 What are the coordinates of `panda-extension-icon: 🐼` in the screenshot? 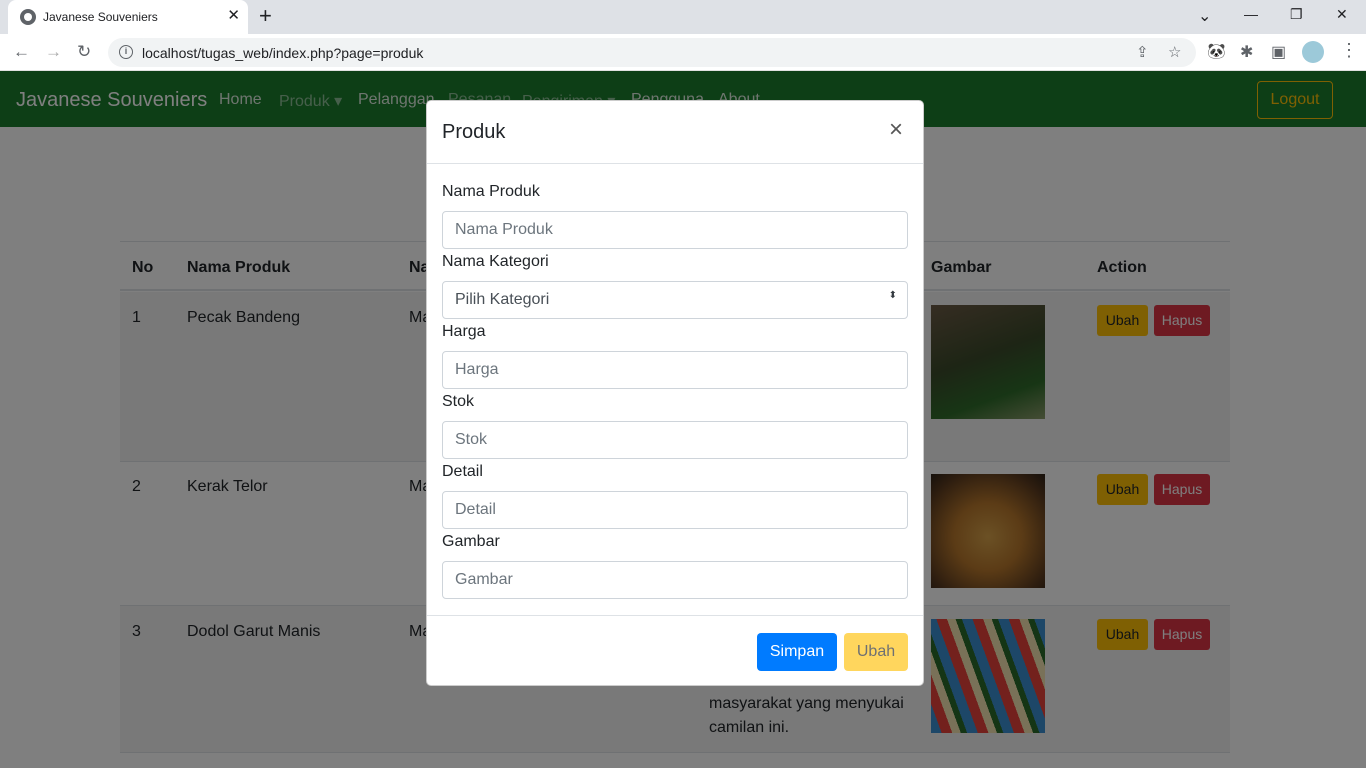 It's located at (1216, 51).